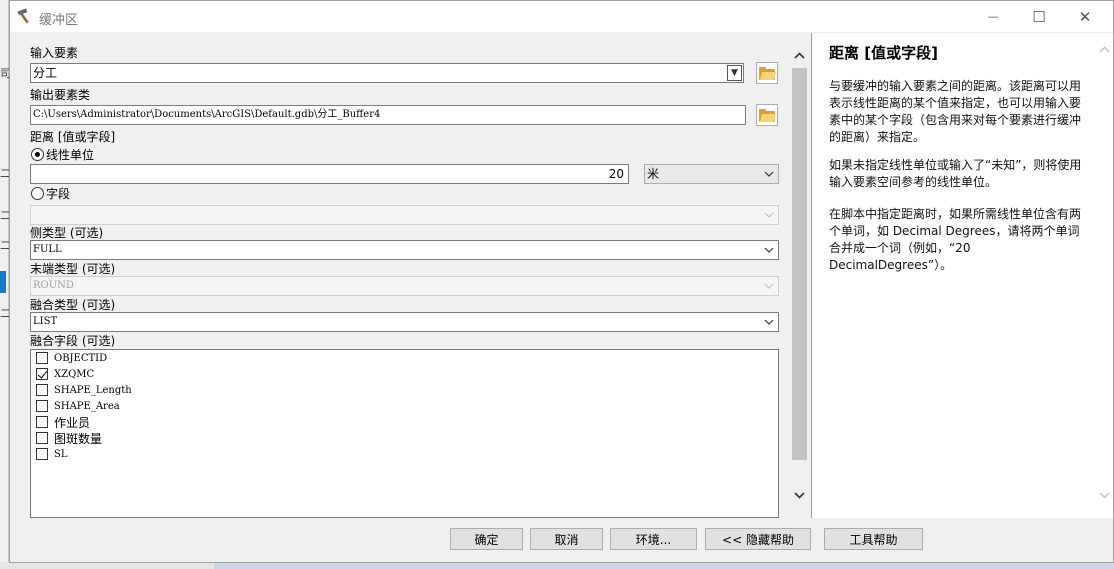 The image size is (1114, 569). I want to click on input-features-browse-button, so click(767, 73).